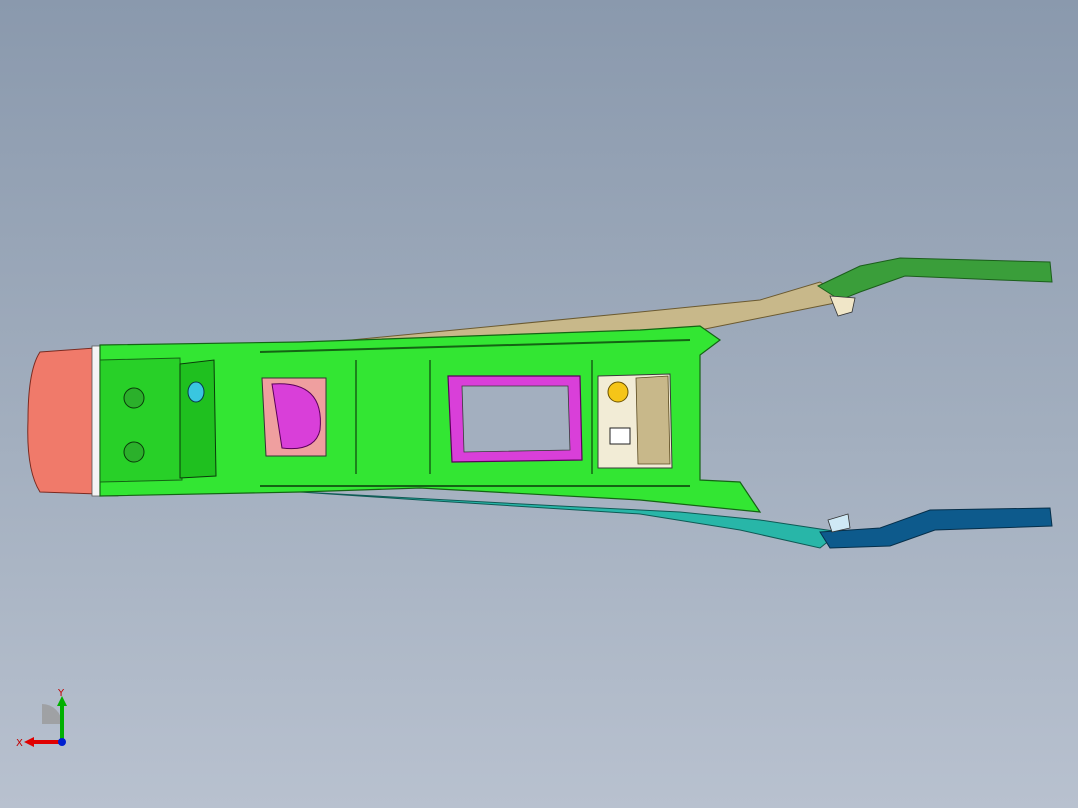  What do you see at coordinates (516, 419) in the screenshot?
I see `center-storage-opening` at bounding box center [516, 419].